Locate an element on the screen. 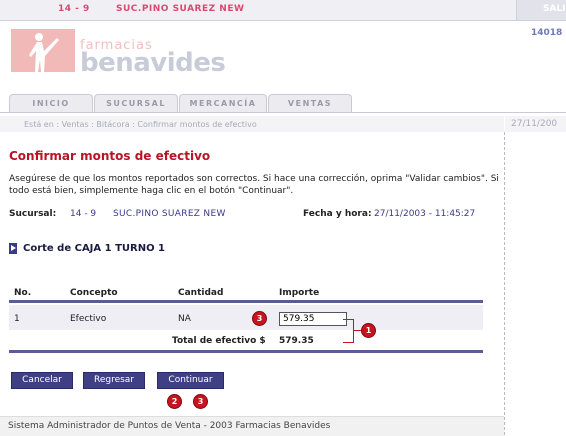 This screenshot has height=436, width=566. callout-badge-3-input: 3 is located at coordinates (259, 318).